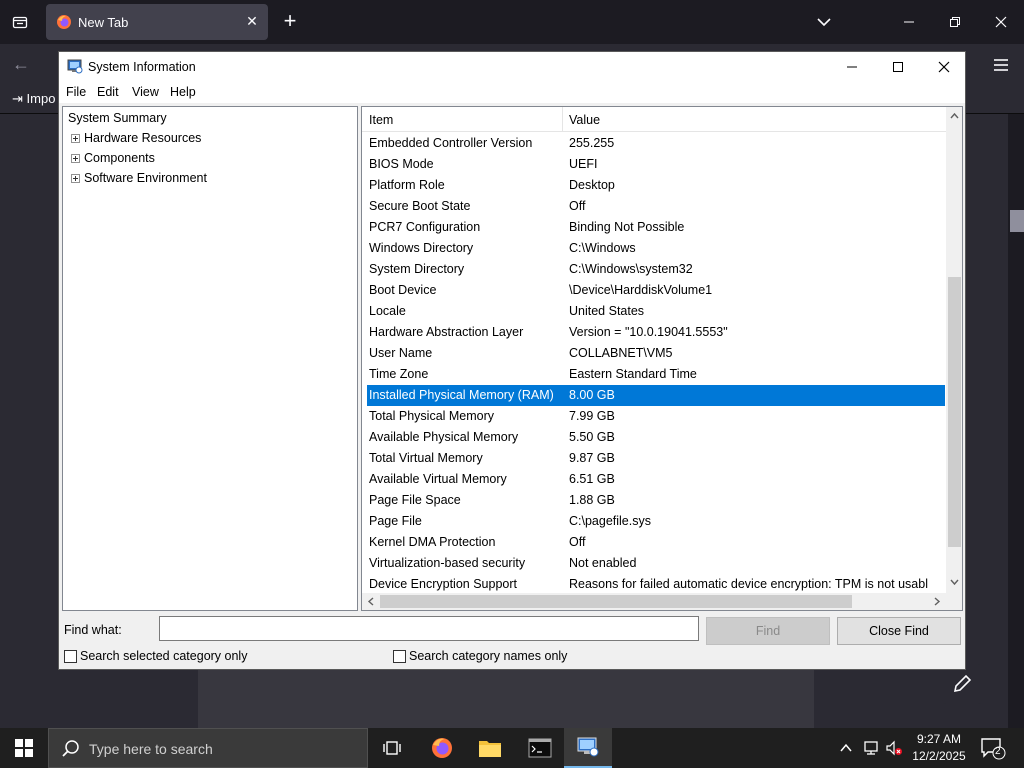 Image resolution: width=1024 pixels, height=768 pixels. I want to click on table-row: Embedded Controller Version 255.255, so click(656, 143).